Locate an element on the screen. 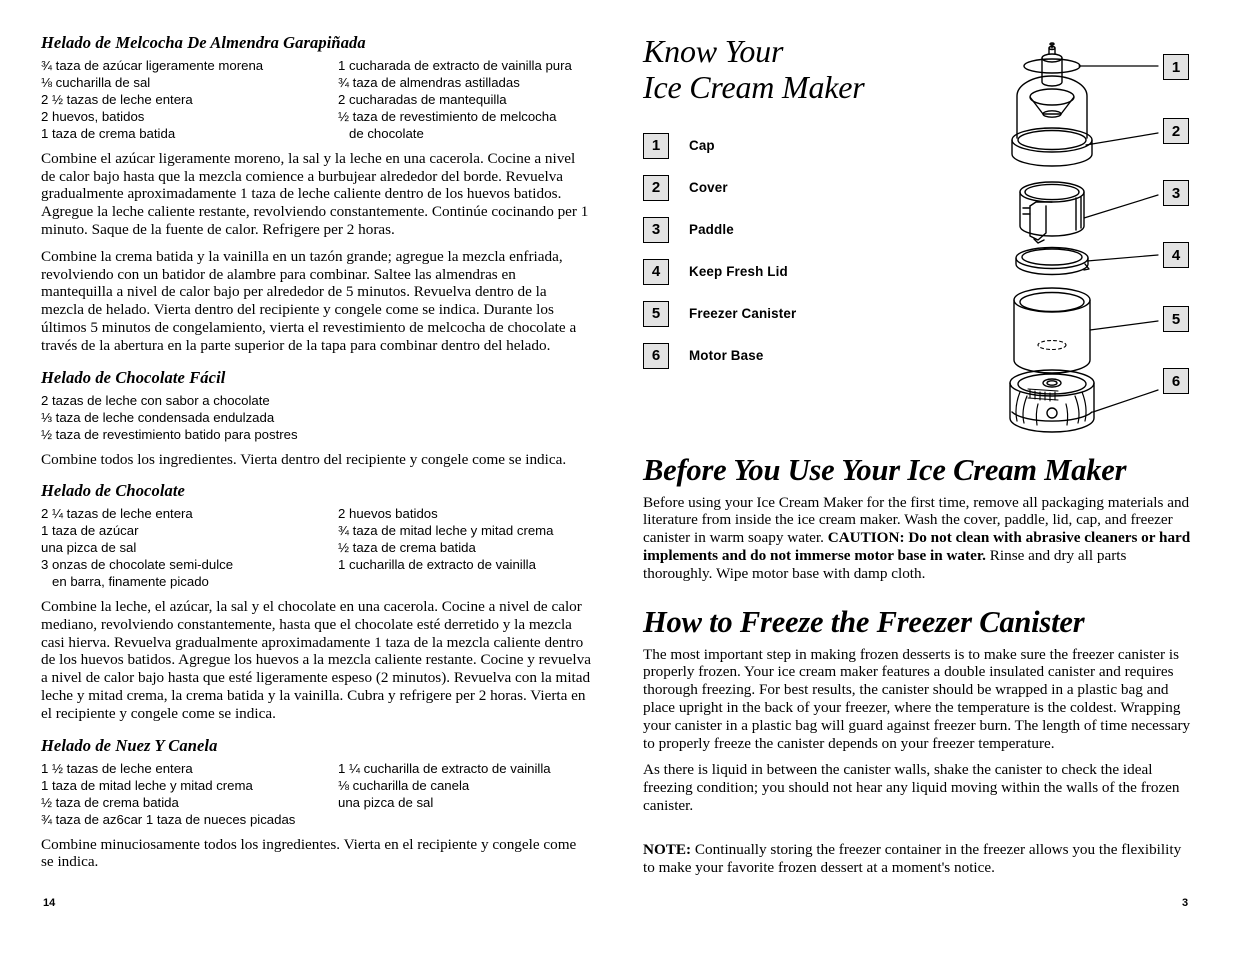 Image resolution: width=1235 pixels, height=954 pixels. ingredient-line: 1 cucharada de extracto de vainilla pura is located at coordinates (455, 65).